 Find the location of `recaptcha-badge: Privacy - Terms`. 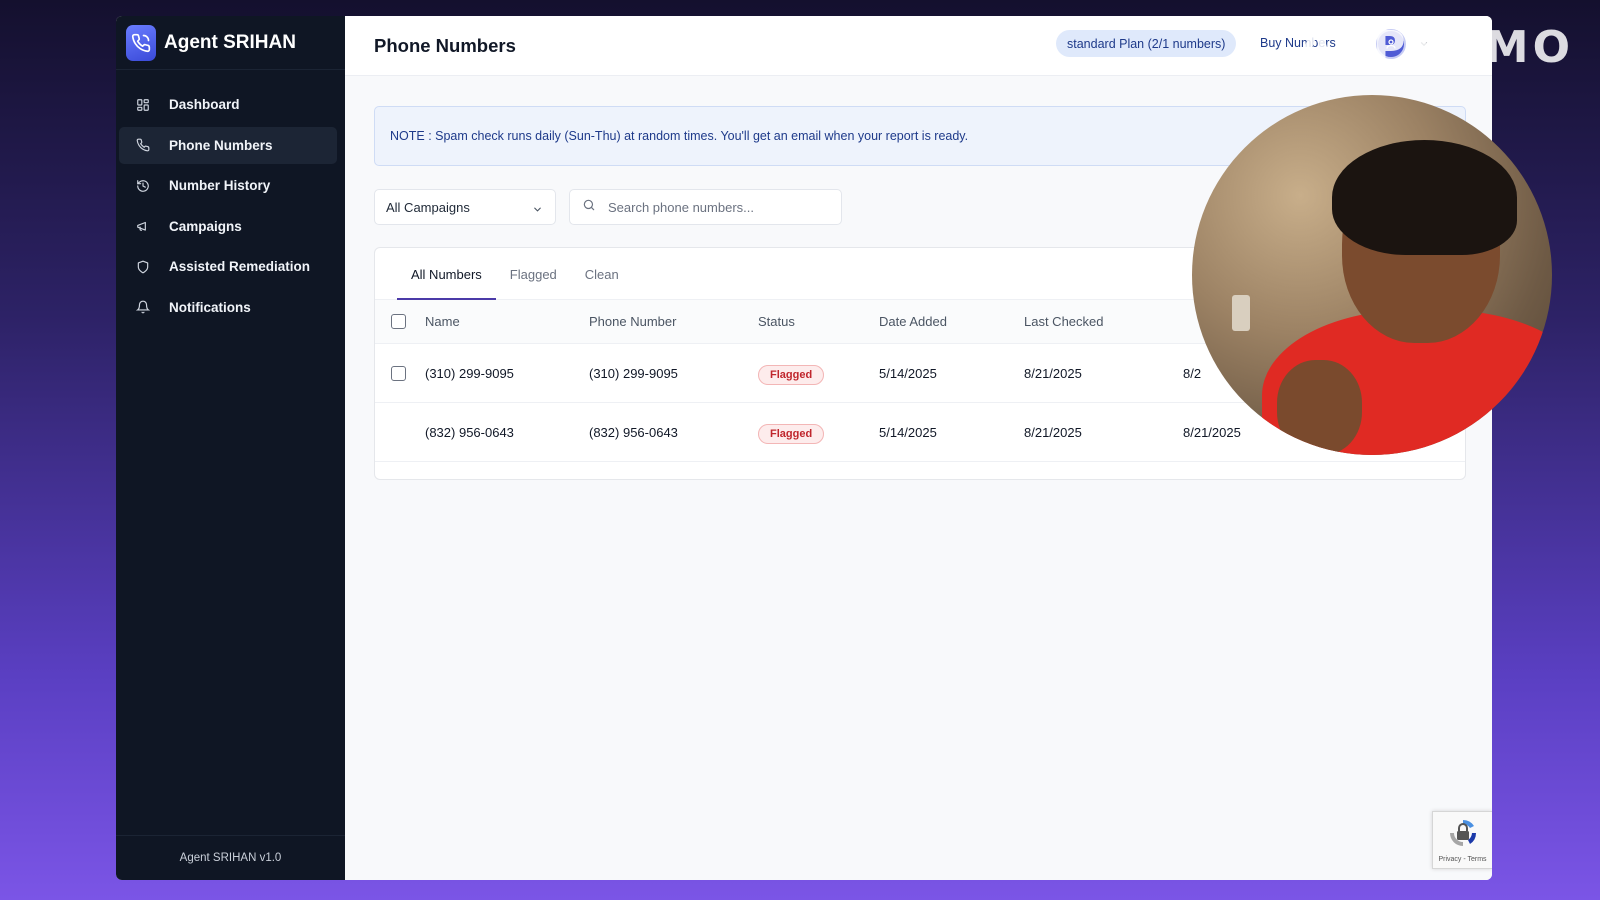

recaptcha-badge: Privacy - Terms is located at coordinates (1462, 840).